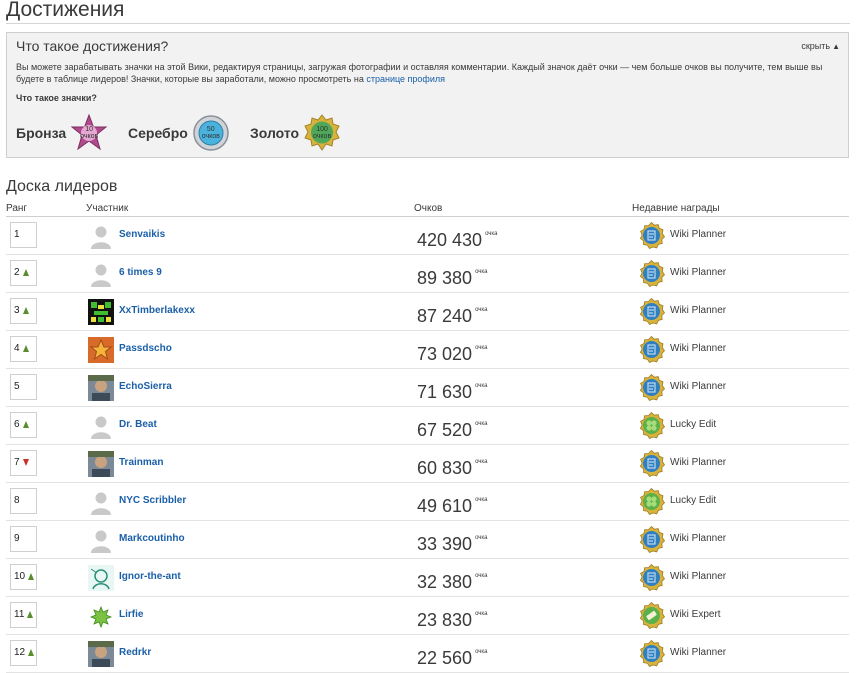 The image size is (856, 673). Describe the element at coordinates (23, 235) in the screenshot. I see `rank-badge: 1` at that location.